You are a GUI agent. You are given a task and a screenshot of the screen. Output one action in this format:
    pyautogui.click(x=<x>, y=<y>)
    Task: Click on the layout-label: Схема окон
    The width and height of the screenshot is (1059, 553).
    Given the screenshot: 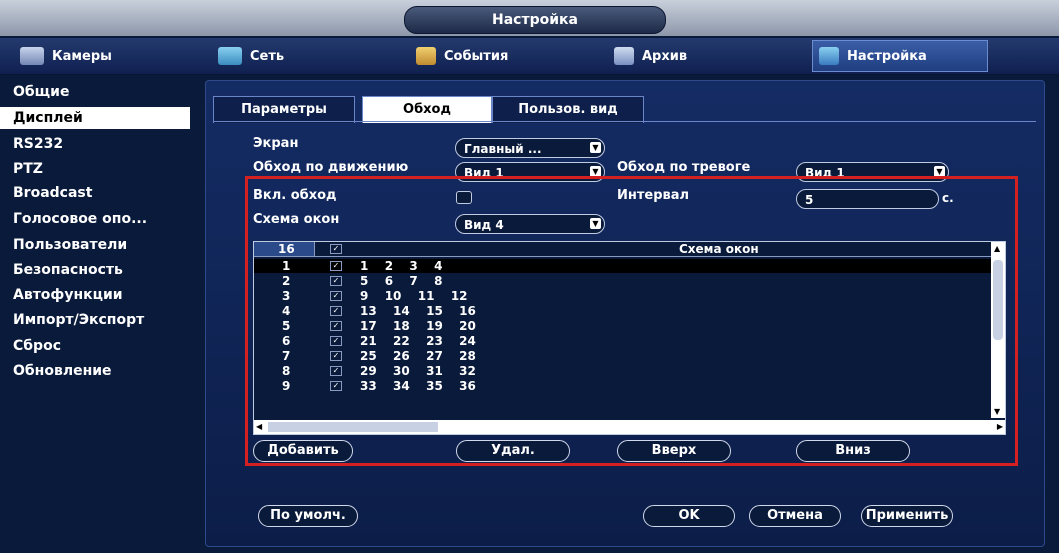 What is the action you would take?
    pyautogui.click(x=296, y=219)
    